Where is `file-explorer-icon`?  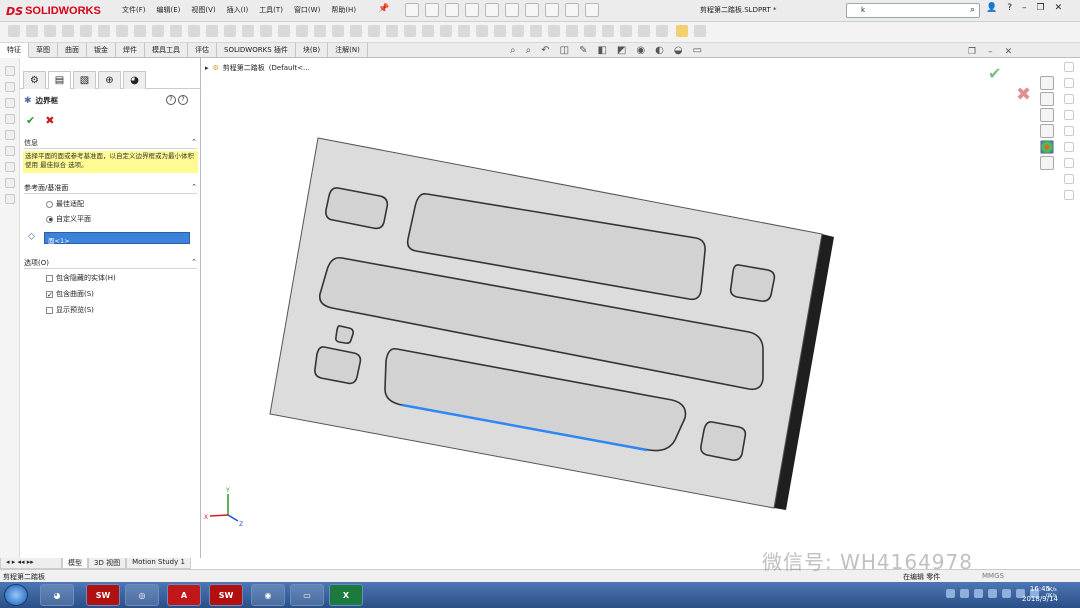
file-explorer-icon is located at coordinates (1047, 115).